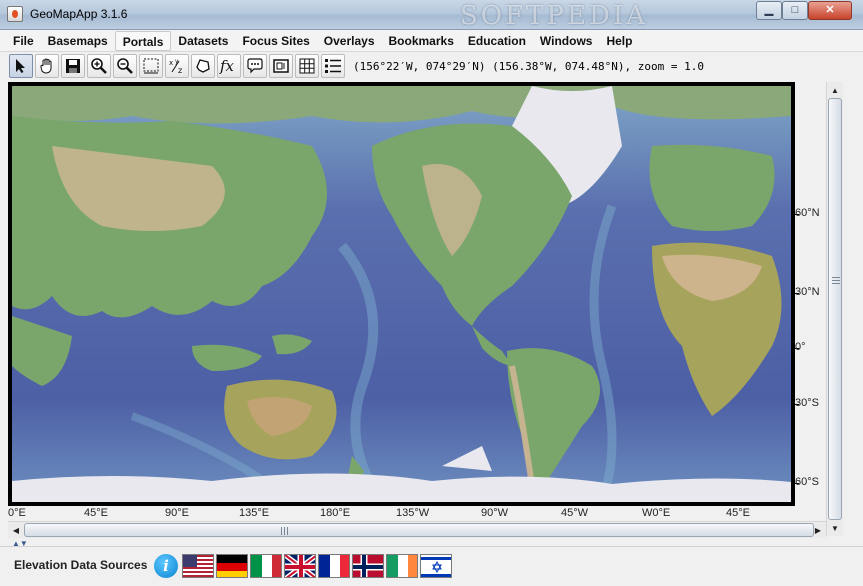 The image size is (863, 586). I want to click on svg-text: x, so click(171, 63).